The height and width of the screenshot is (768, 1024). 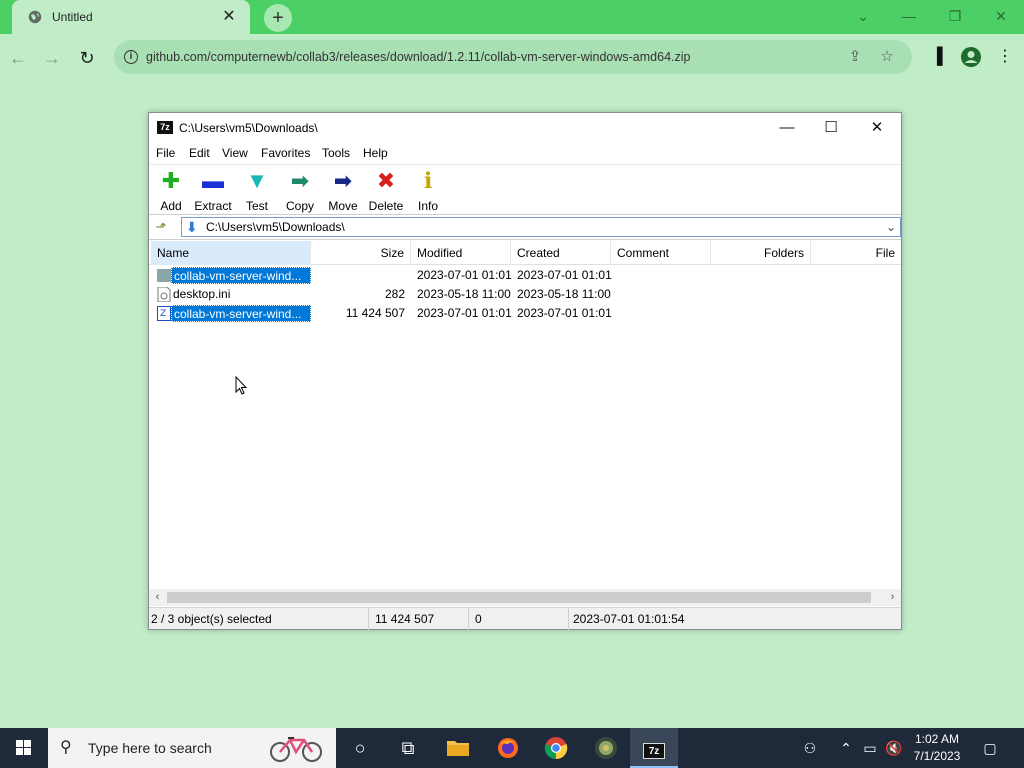 I want to click on info-button: ℹ Info, so click(x=428, y=191).